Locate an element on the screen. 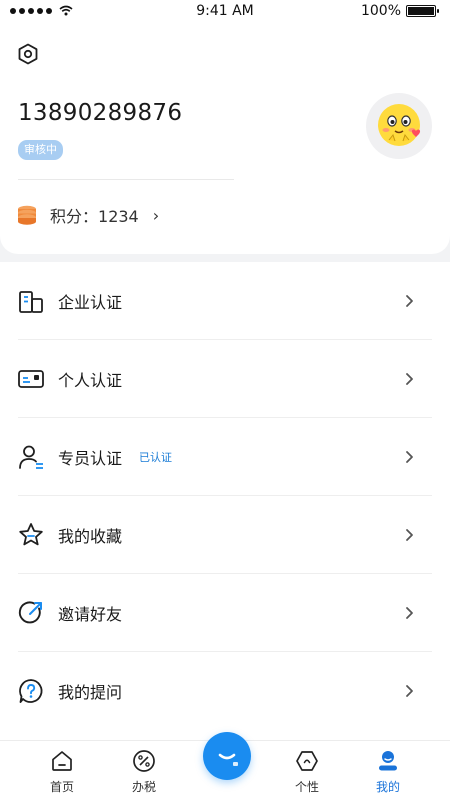 The width and height of the screenshot is (450, 800). menu-item-label: 我的提问 is located at coordinates (90, 692).